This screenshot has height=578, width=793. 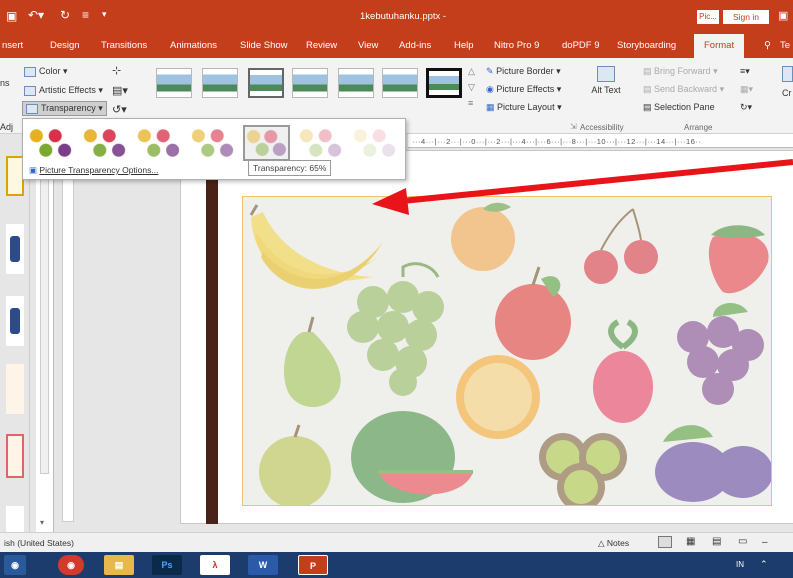 I want to click on picture-styles-launcher-icon: ⇲, so click(x=573, y=126).